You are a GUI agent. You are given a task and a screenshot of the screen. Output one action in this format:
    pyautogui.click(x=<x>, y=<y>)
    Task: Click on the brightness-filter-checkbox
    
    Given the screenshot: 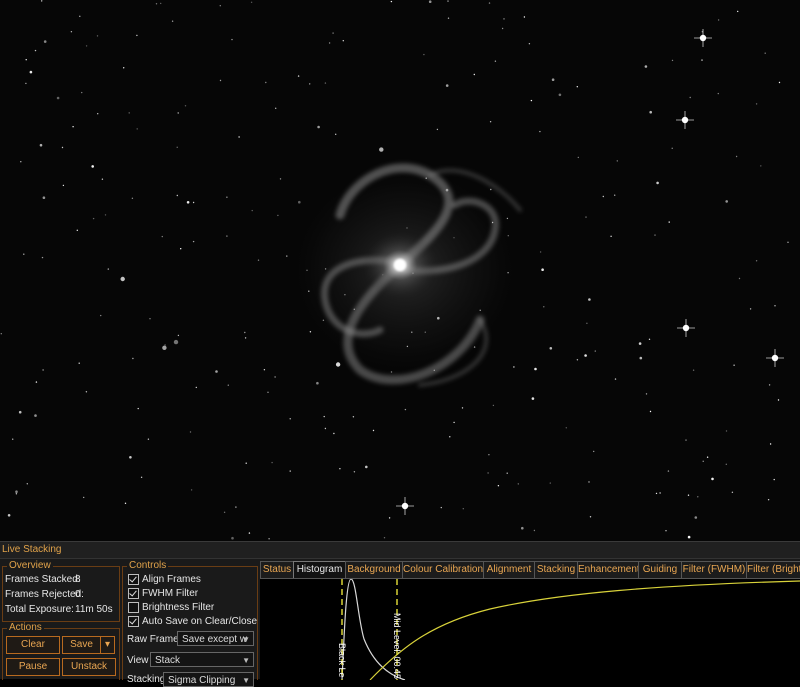 What is the action you would take?
    pyautogui.click(x=133, y=607)
    